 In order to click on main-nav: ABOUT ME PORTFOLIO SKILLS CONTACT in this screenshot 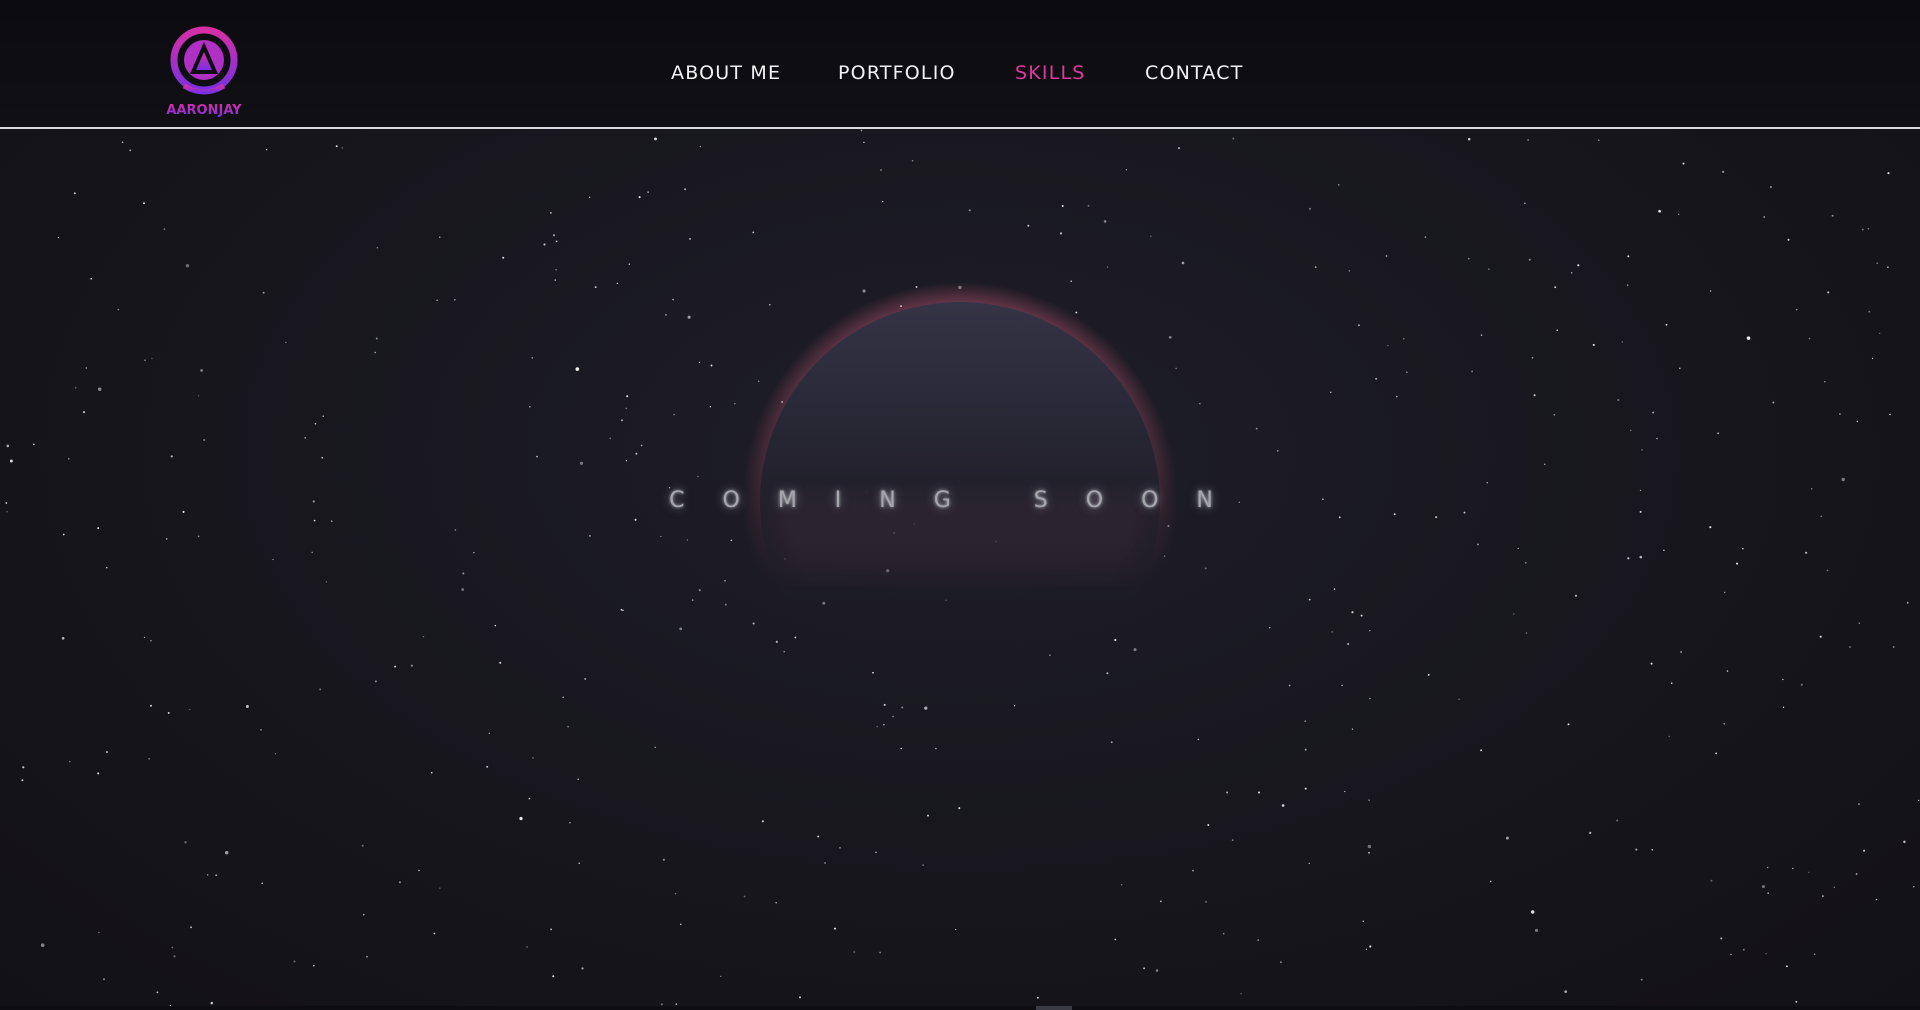, I will do `click(960, 75)`.